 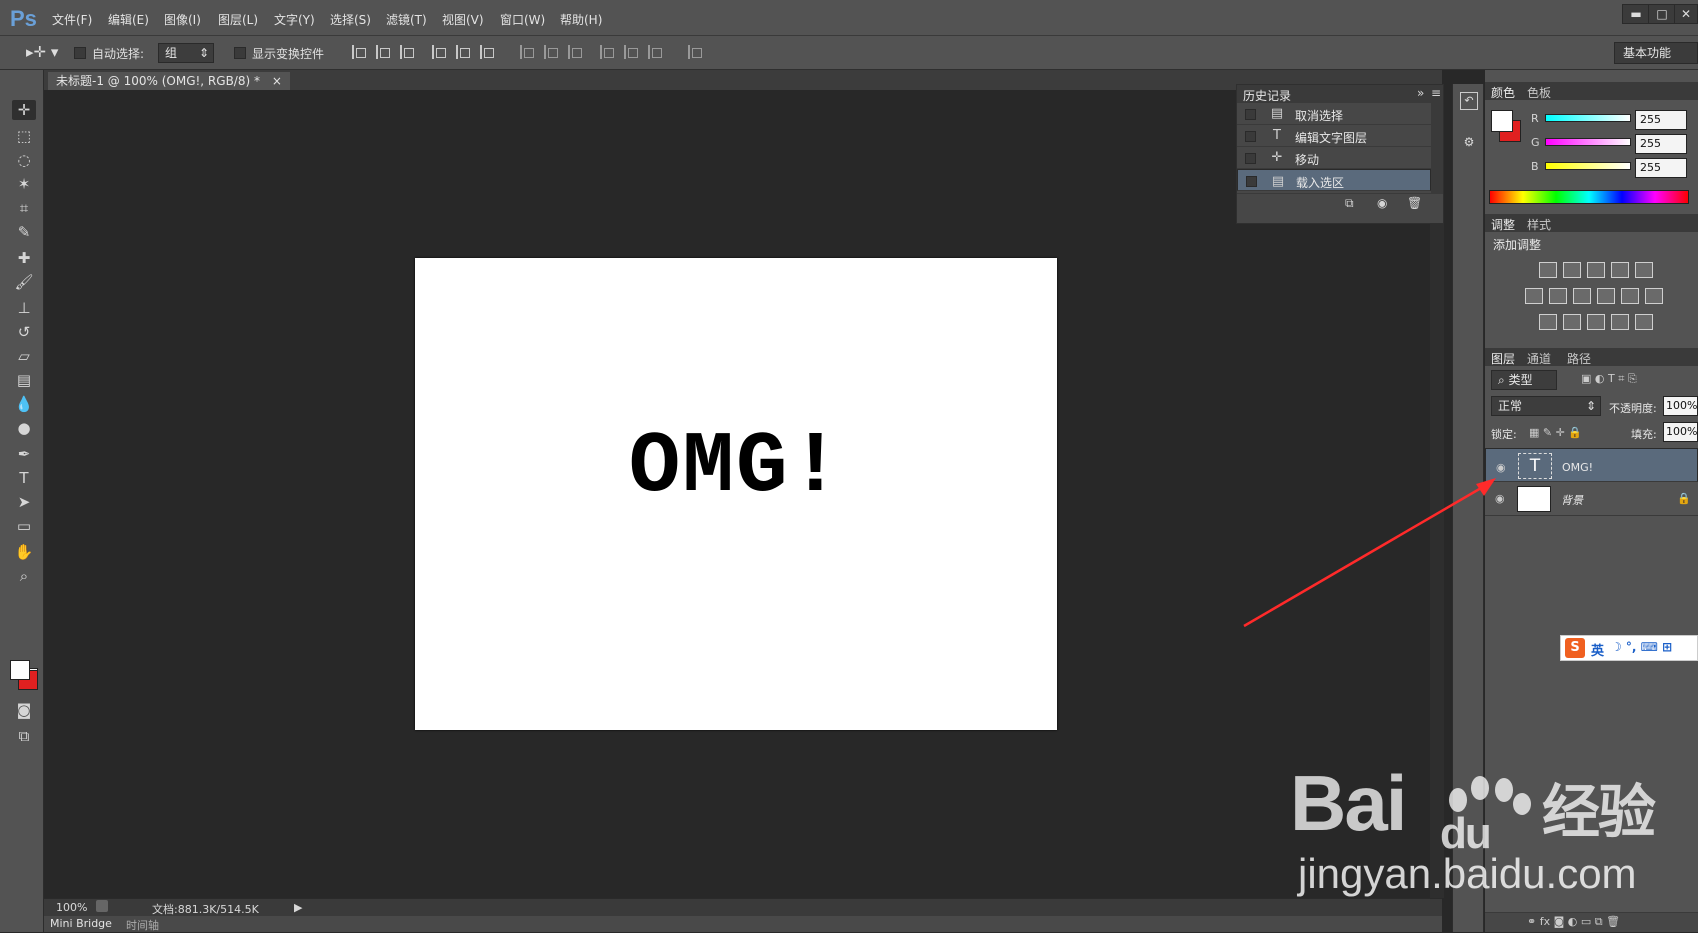 I want to click on status-menu-arrow-icon: ▶, so click(x=298, y=907).